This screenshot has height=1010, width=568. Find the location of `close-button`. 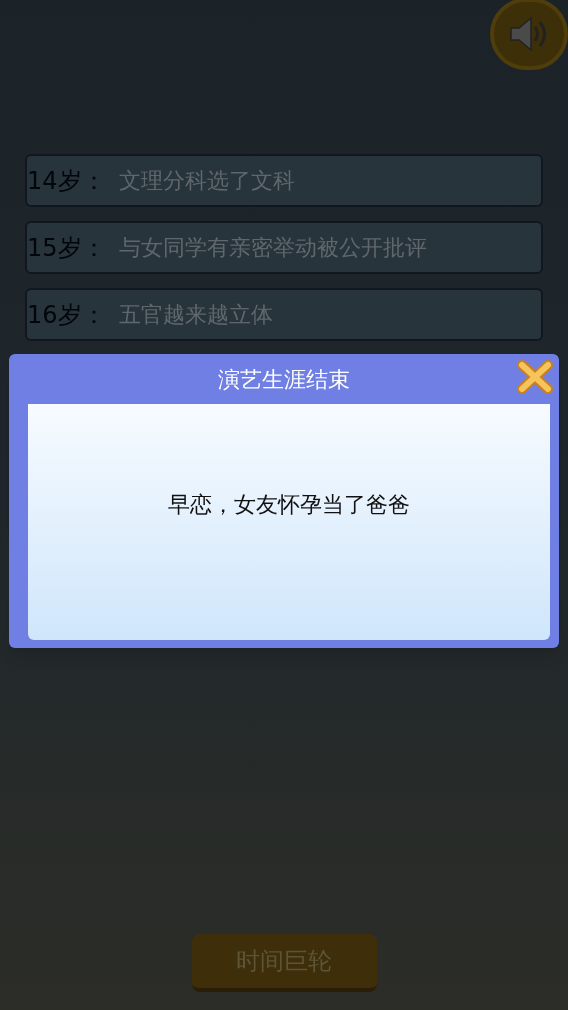

close-button is located at coordinates (535, 377).